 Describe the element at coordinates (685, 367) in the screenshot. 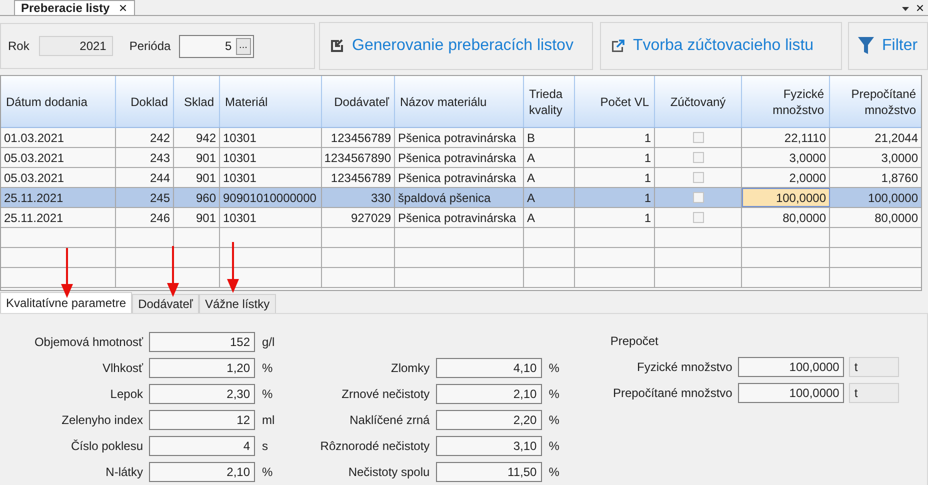

I see `field-label: Fyzické množstvo` at that location.